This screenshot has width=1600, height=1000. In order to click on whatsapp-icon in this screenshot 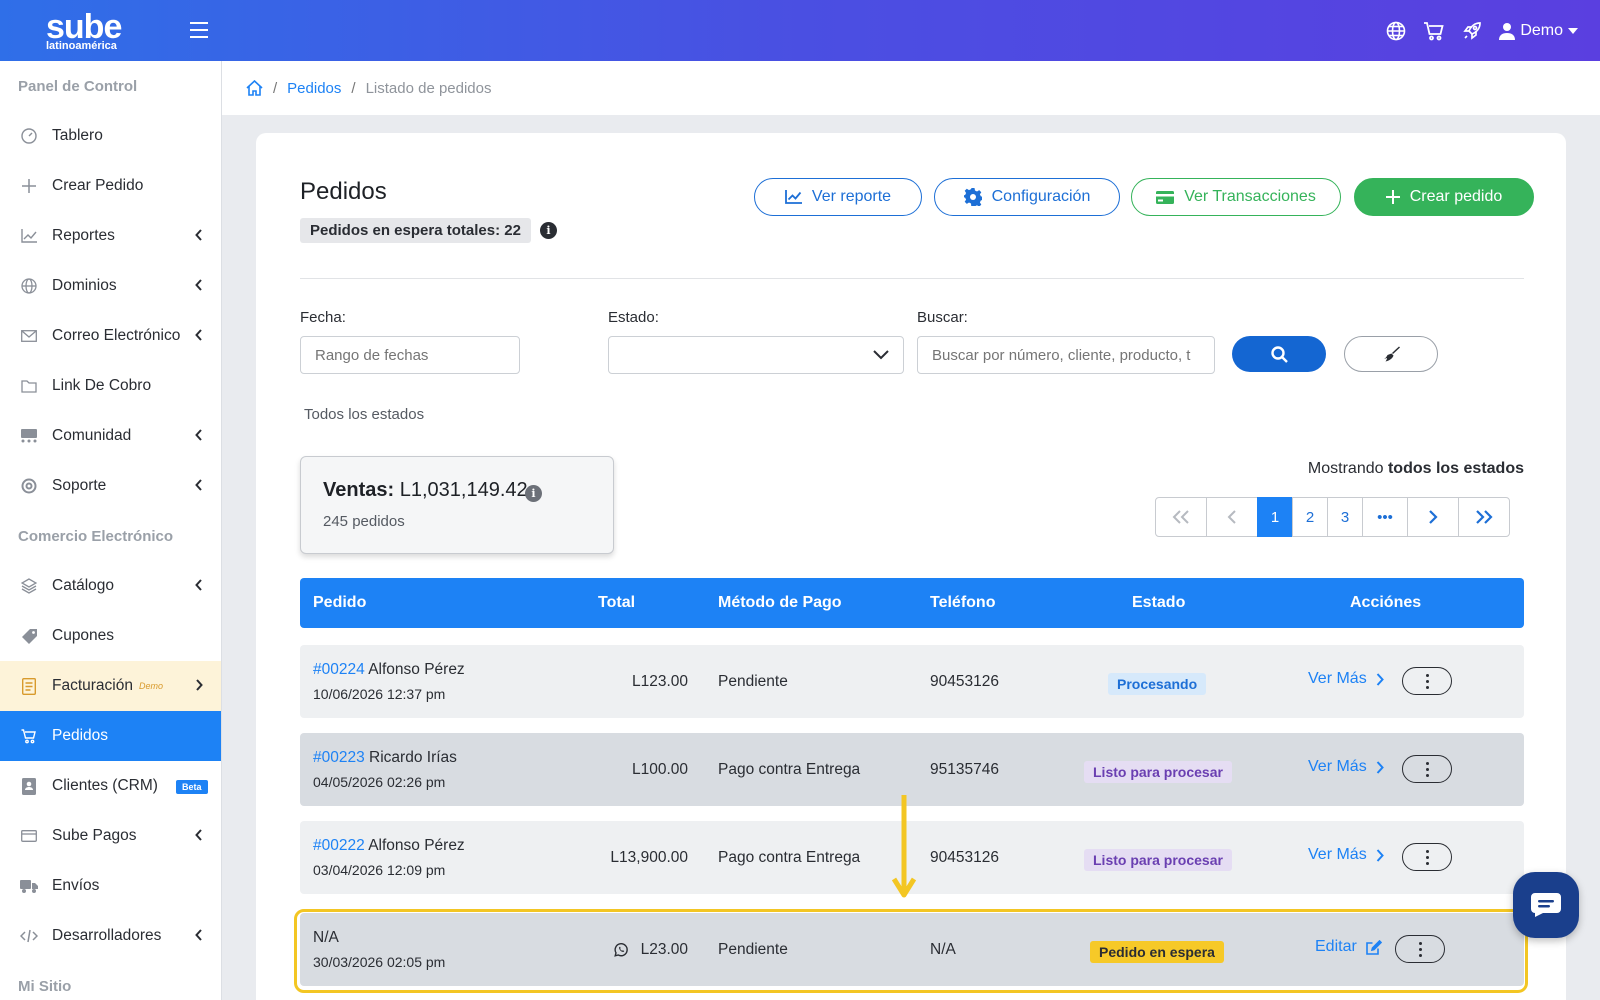, I will do `click(620, 950)`.